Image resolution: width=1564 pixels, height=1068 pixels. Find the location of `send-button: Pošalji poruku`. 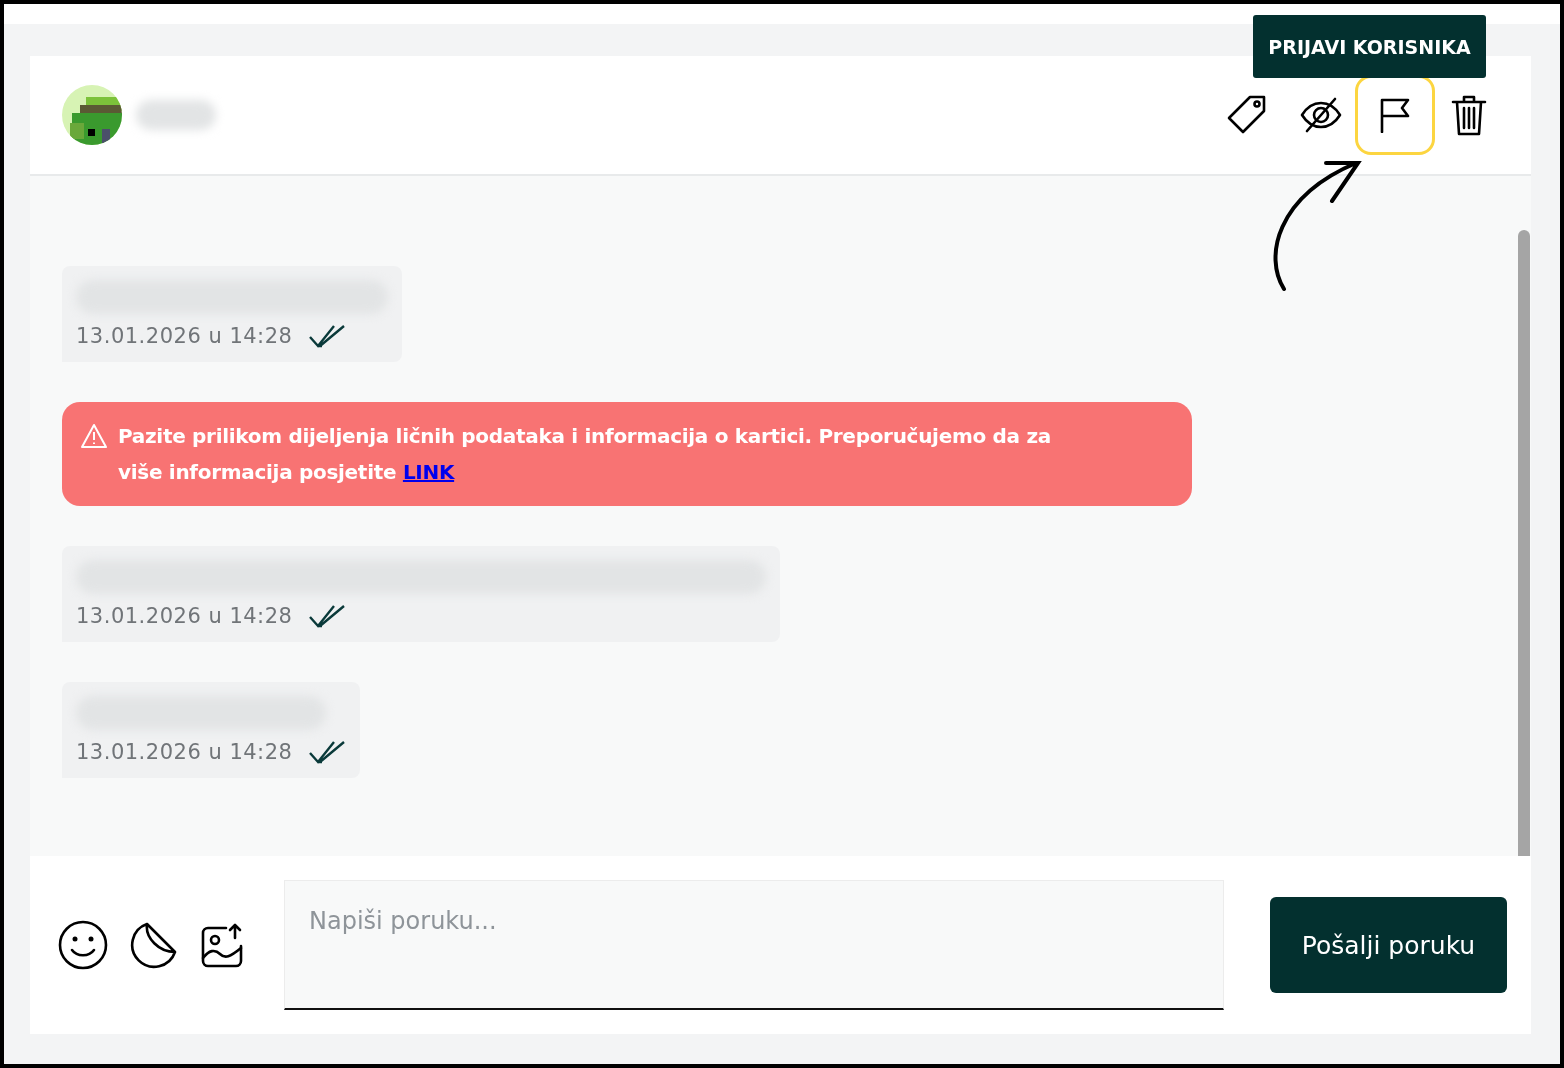

send-button: Pošalji poruku is located at coordinates (1388, 945).